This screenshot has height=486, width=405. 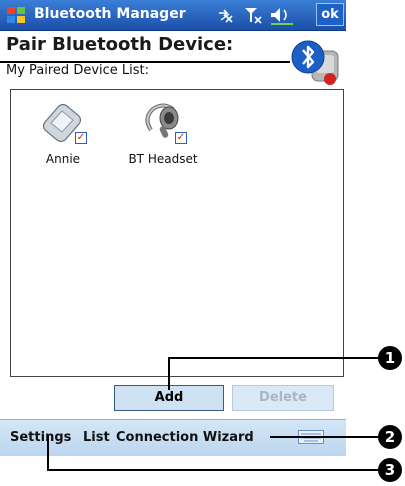 What do you see at coordinates (311, 437) in the screenshot?
I see `keyboard-icon` at bounding box center [311, 437].